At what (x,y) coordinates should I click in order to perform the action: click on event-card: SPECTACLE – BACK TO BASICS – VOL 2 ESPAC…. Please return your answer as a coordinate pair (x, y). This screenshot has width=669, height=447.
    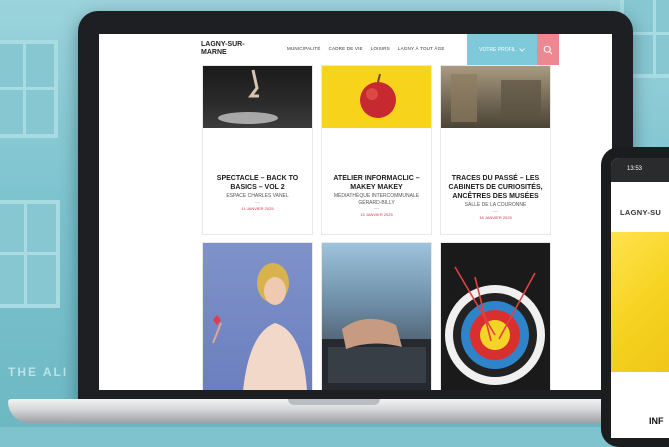
    Looking at the image, I should click on (257, 150).